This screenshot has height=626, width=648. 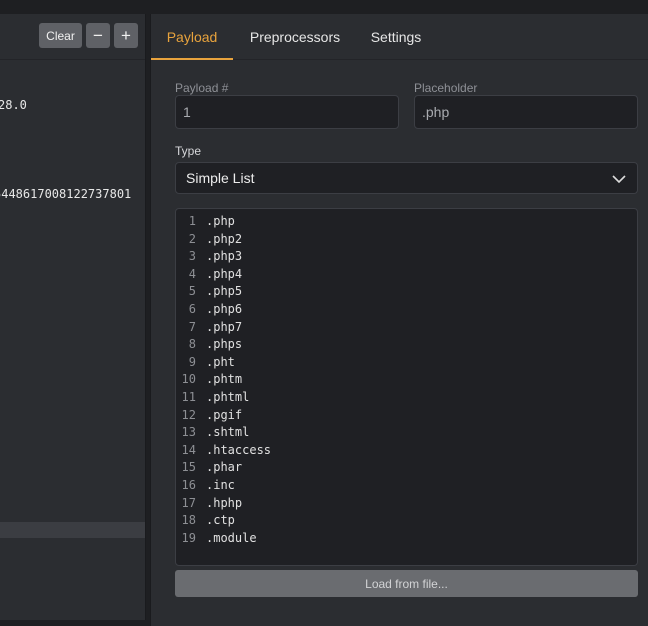 I want to click on list-item: 19 .module, so click(x=406, y=539).